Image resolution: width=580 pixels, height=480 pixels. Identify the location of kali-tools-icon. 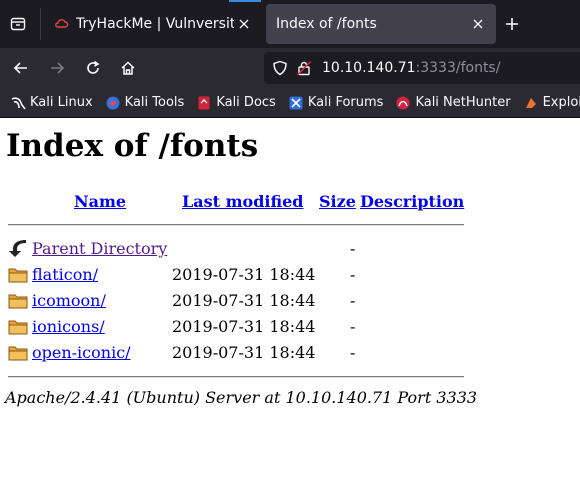
(113, 103).